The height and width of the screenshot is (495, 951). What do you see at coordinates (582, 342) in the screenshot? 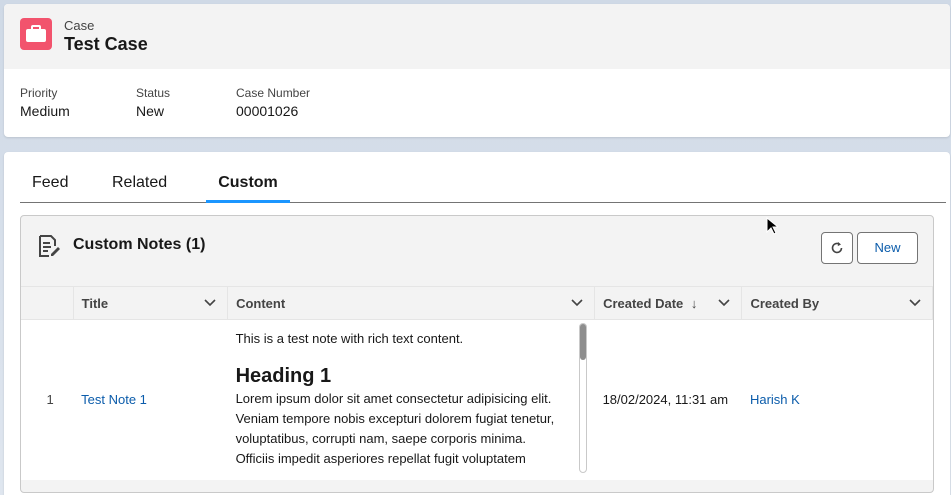
I see `scrollbar-thumb` at bounding box center [582, 342].